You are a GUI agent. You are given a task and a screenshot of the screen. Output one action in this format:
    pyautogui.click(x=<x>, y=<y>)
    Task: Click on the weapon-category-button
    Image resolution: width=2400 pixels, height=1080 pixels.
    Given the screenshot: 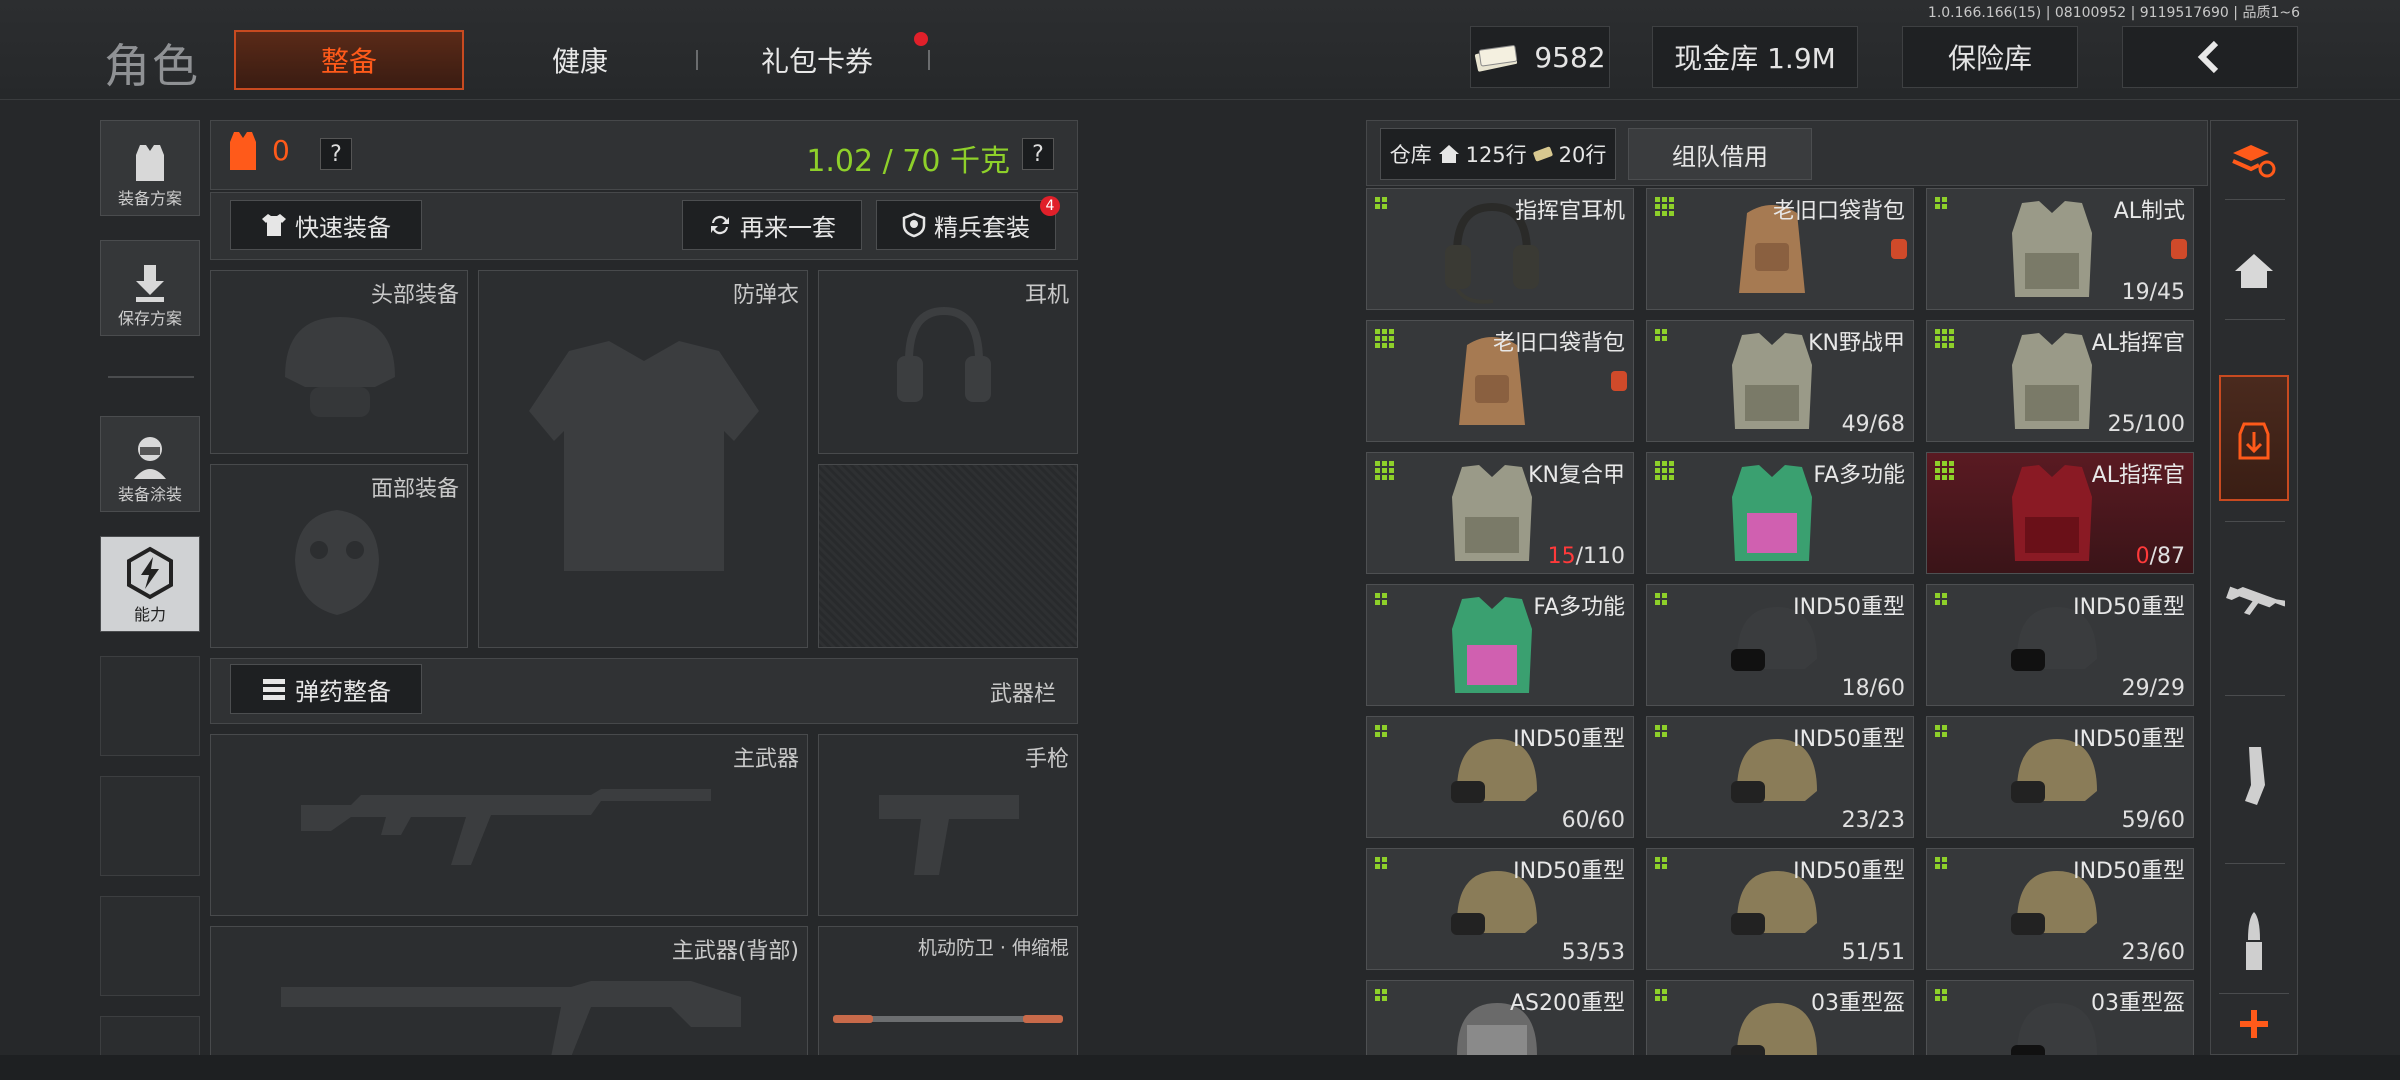 What is the action you would take?
    pyautogui.click(x=2254, y=606)
    